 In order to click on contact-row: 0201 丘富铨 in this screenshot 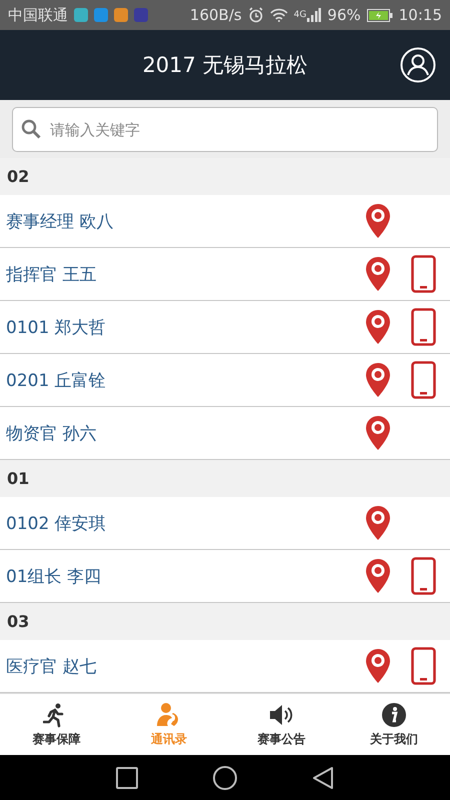, I will do `click(225, 380)`.